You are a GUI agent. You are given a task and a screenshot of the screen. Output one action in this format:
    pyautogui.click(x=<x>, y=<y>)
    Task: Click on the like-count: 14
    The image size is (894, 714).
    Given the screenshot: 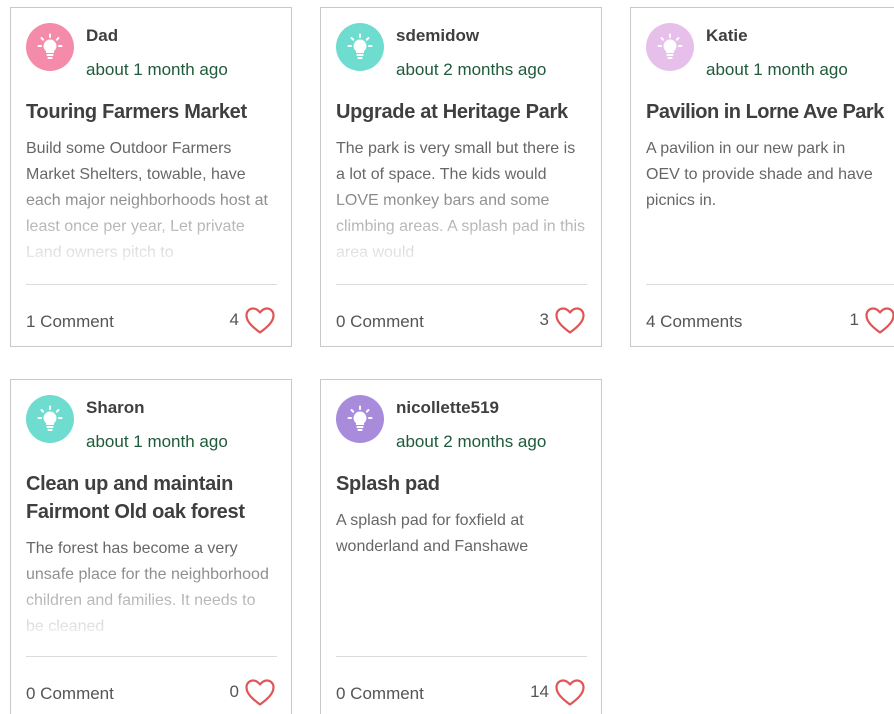 What is the action you would take?
    pyautogui.click(x=539, y=691)
    